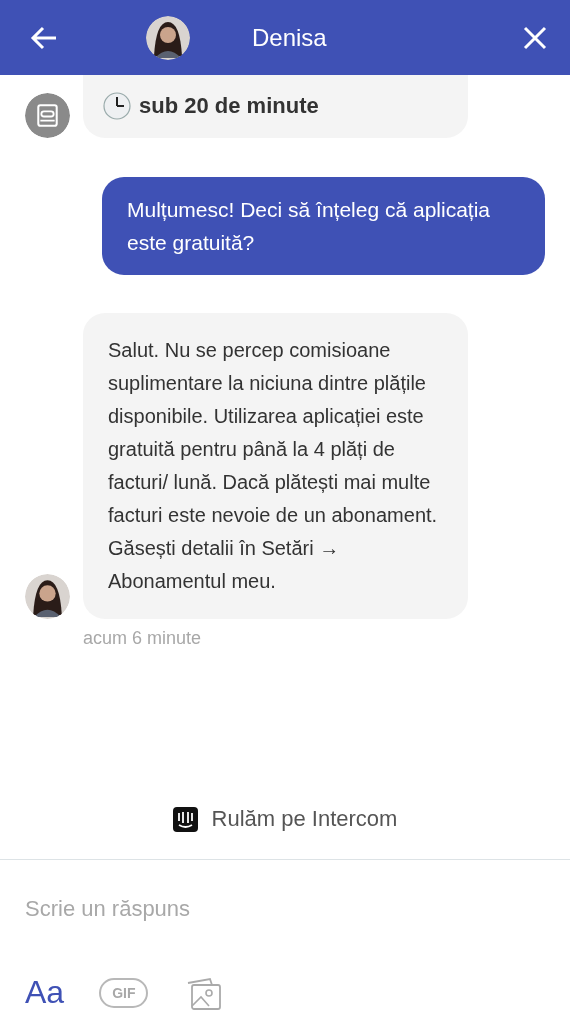 This screenshot has height=1024, width=570. What do you see at coordinates (143, 638) in the screenshot?
I see `message-time: acum 6 minute` at bounding box center [143, 638].